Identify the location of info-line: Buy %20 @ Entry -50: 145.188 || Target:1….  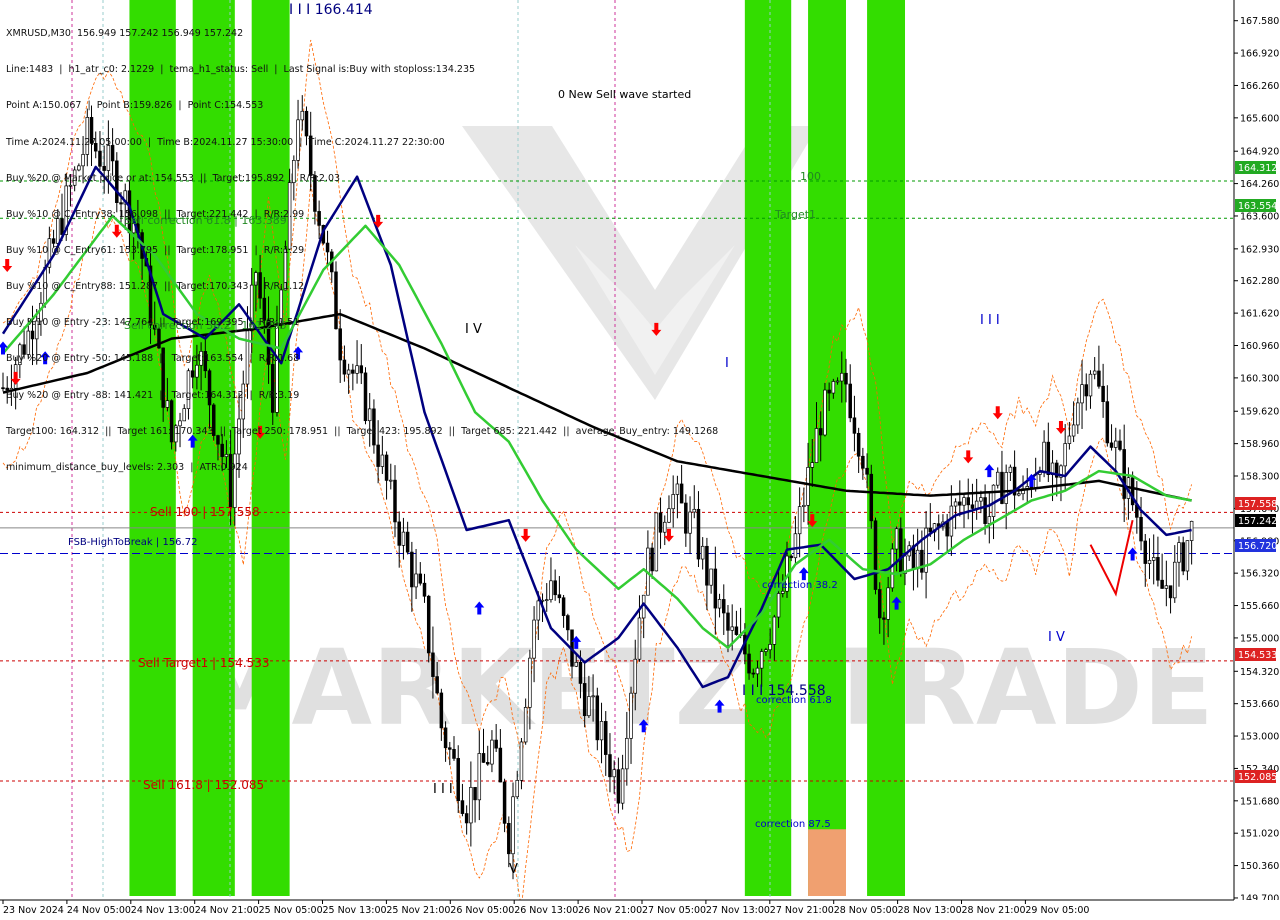
(153, 359).